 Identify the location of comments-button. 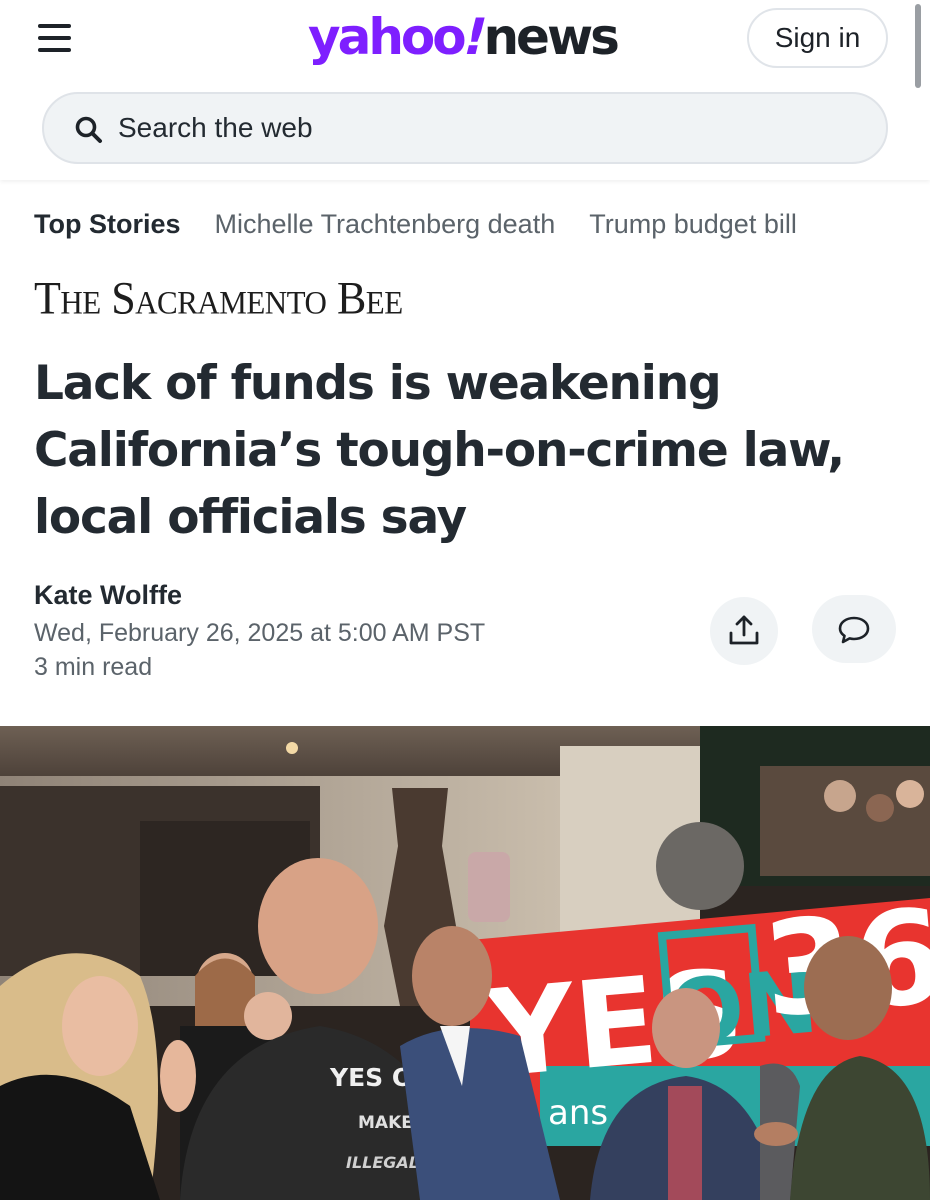
(854, 629).